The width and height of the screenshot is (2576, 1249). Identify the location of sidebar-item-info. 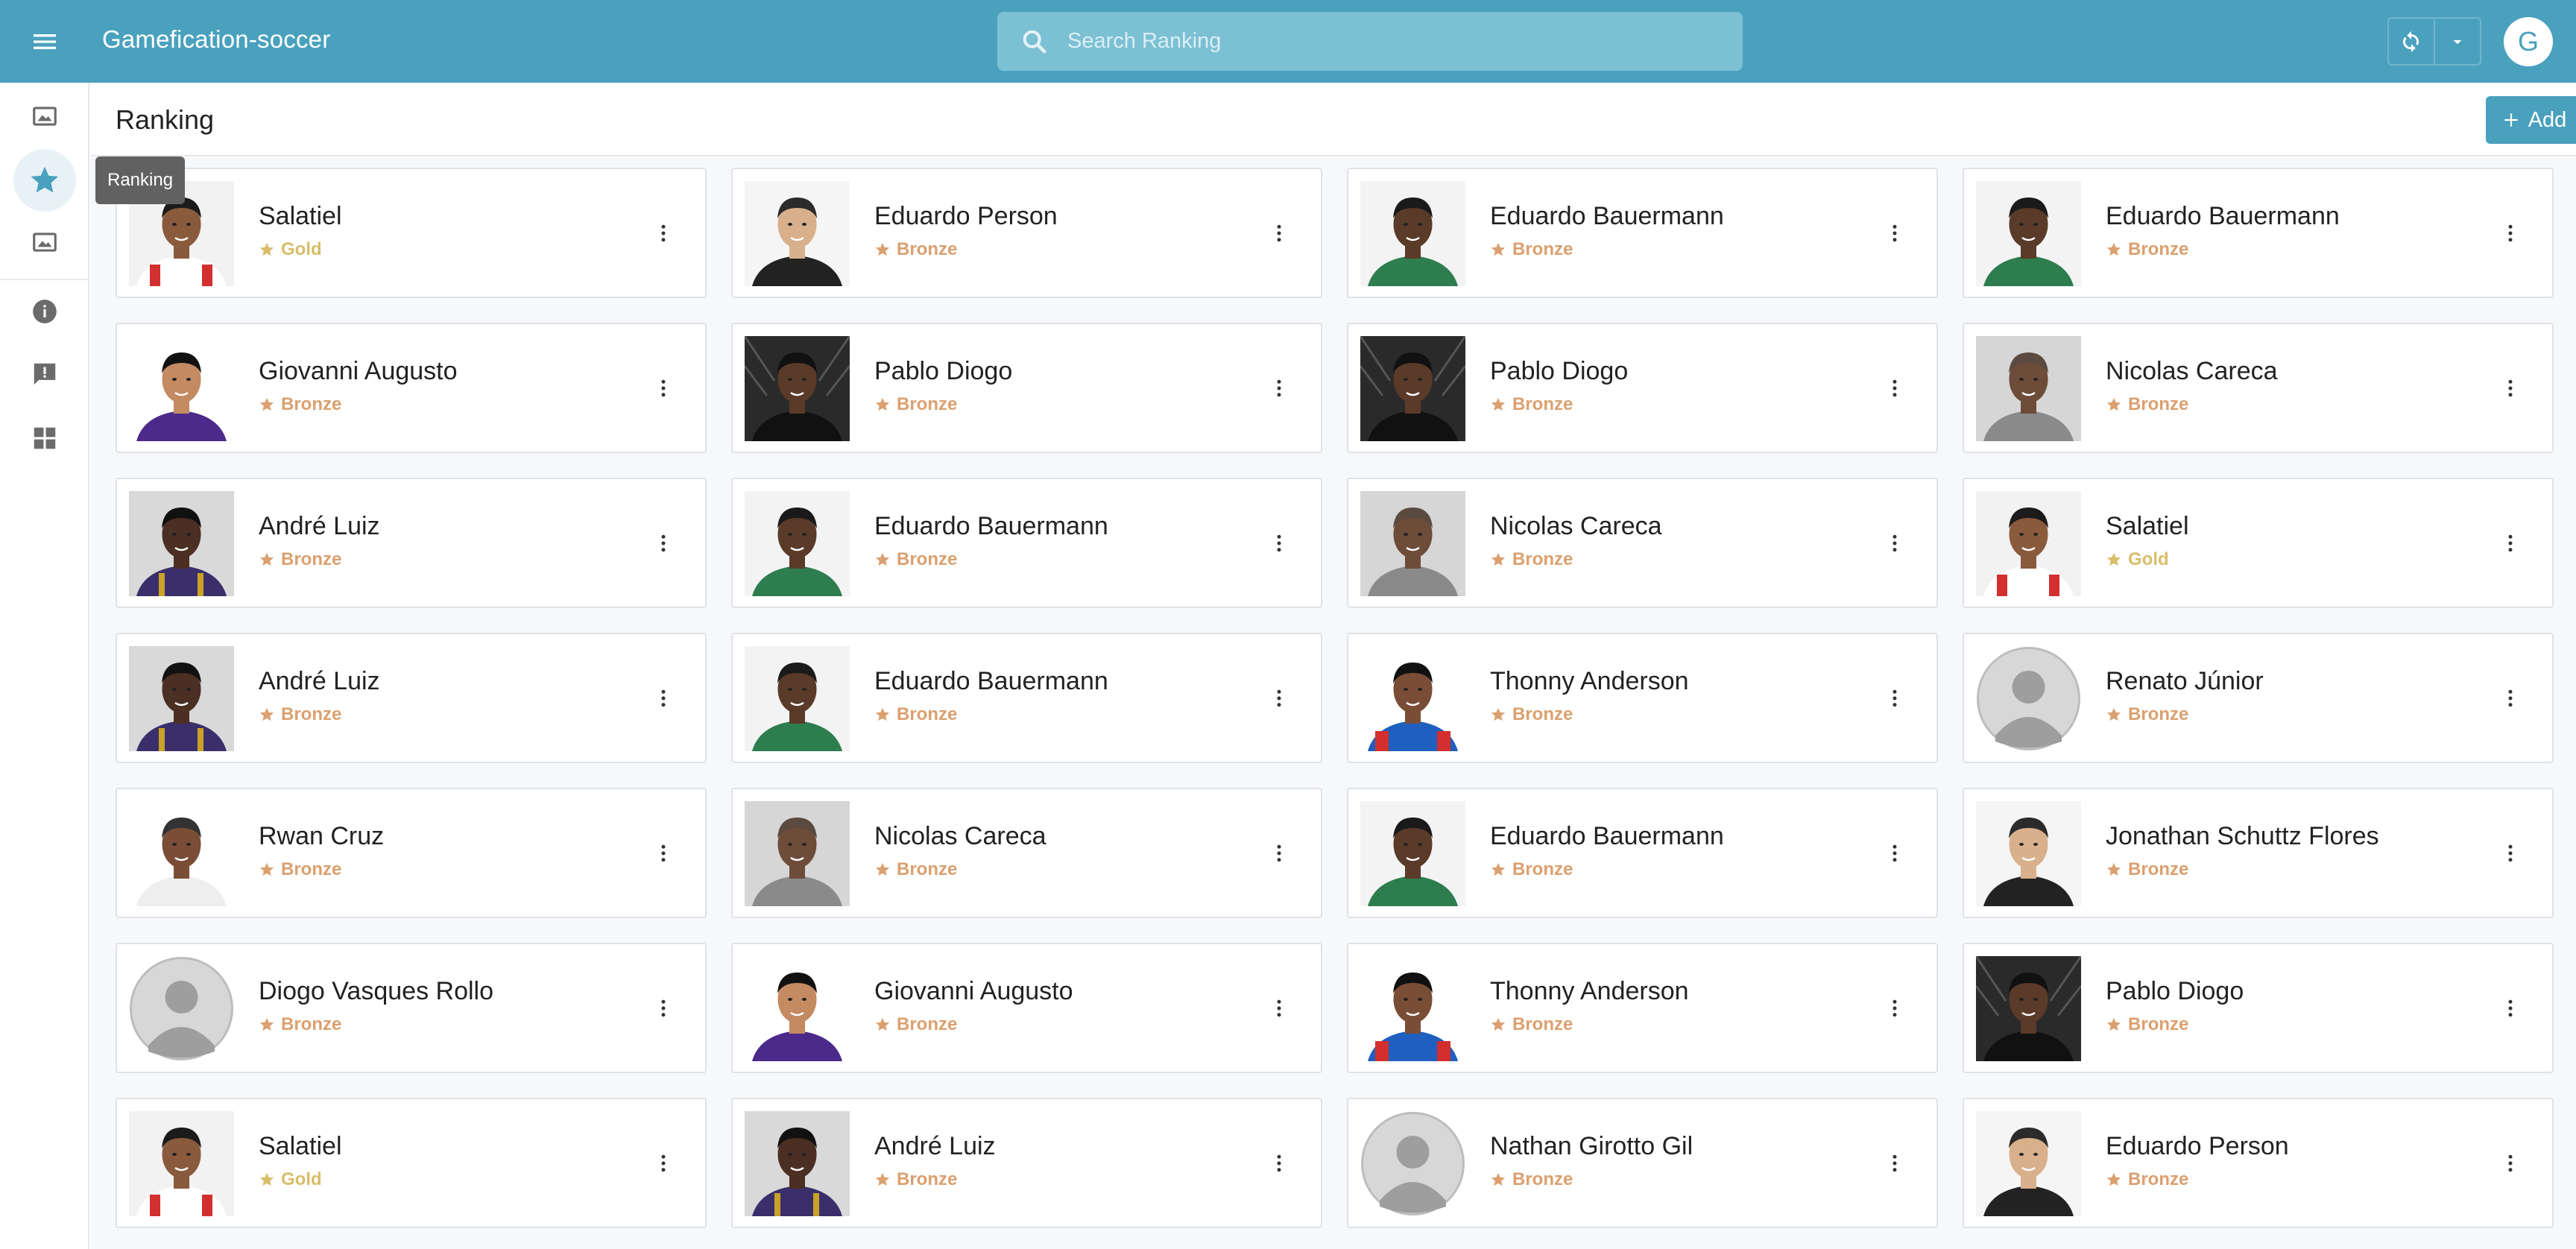
(44, 311).